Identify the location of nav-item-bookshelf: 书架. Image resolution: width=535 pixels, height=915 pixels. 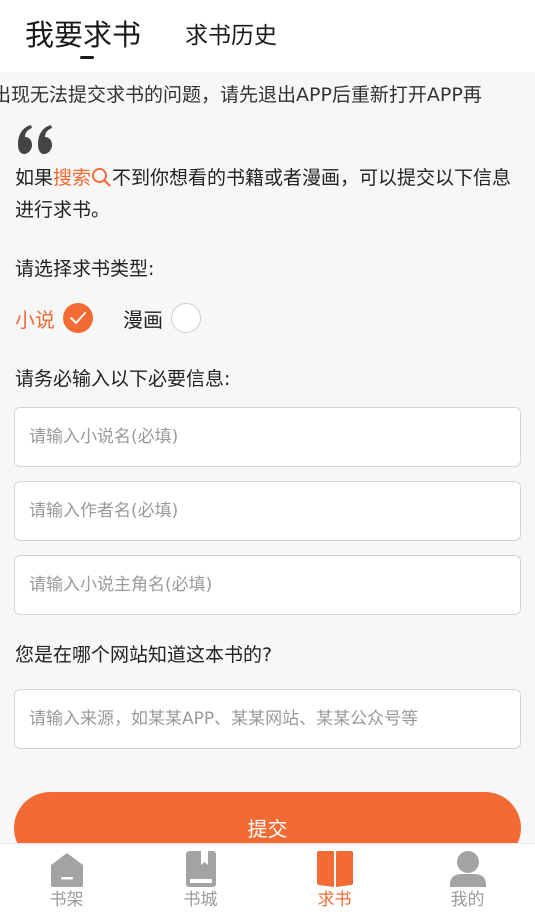
(66, 879).